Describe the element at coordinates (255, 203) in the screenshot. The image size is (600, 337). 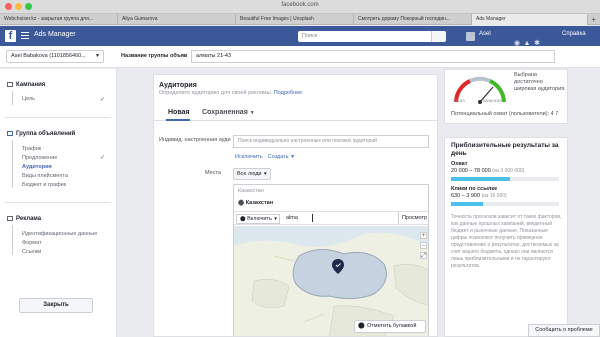
I see `location-item: ⬤ Казахстан` at that location.